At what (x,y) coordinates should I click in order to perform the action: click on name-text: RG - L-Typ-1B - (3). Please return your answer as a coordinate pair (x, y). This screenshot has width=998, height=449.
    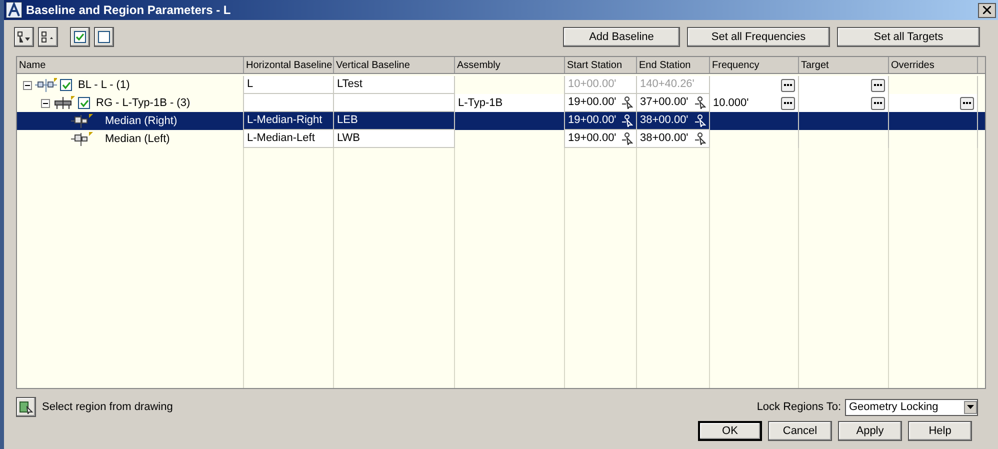
    Looking at the image, I should click on (143, 103).